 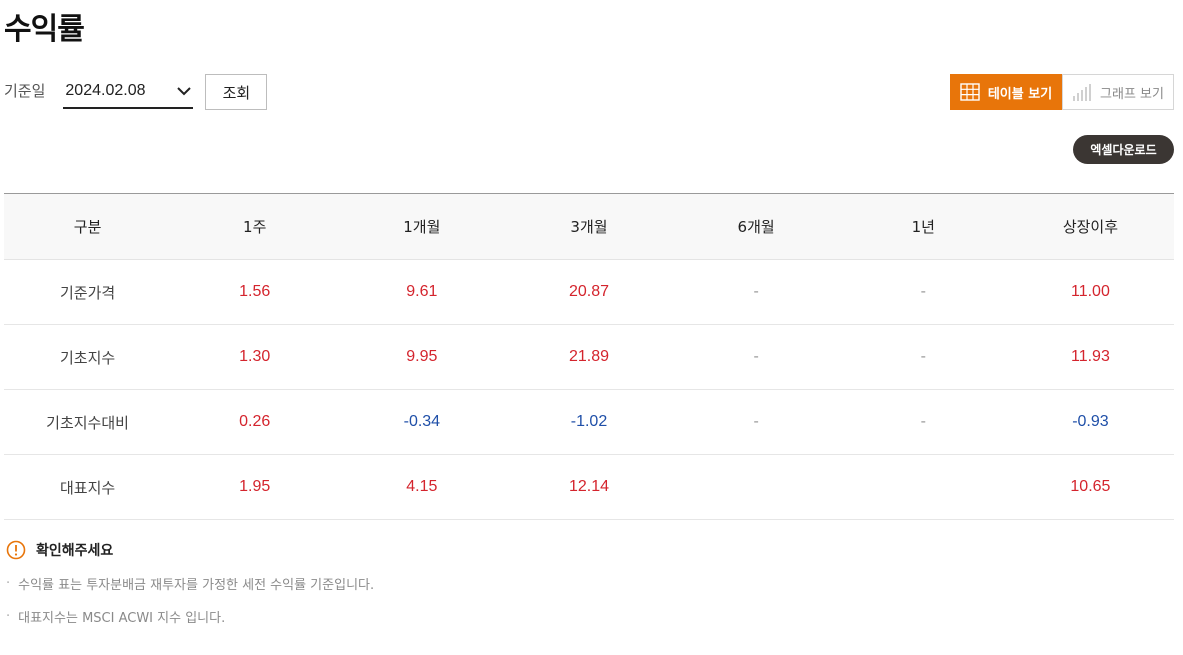 What do you see at coordinates (1090, 487) in the screenshot?
I see `table-cell: 10.65` at bounding box center [1090, 487].